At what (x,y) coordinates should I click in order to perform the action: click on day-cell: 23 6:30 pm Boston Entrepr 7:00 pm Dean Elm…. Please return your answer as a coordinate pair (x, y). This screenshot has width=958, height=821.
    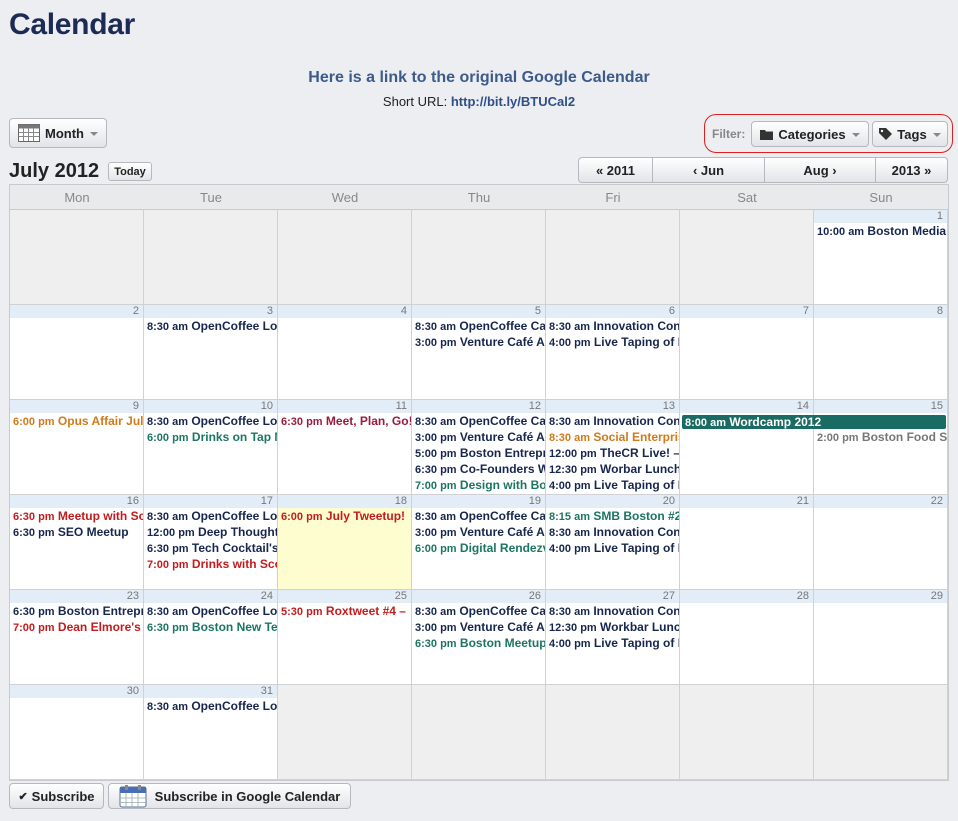
    Looking at the image, I should click on (77, 637).